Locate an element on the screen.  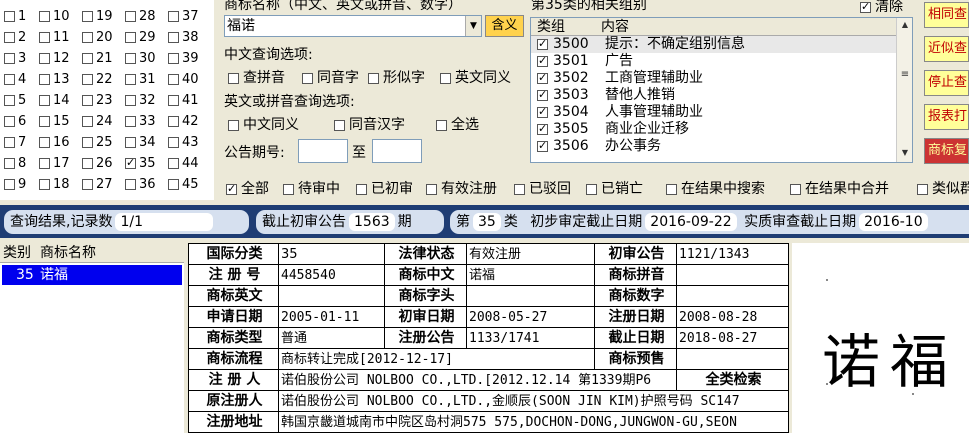
class-checkbox-15: 15 is located at coordinates (54, 122).